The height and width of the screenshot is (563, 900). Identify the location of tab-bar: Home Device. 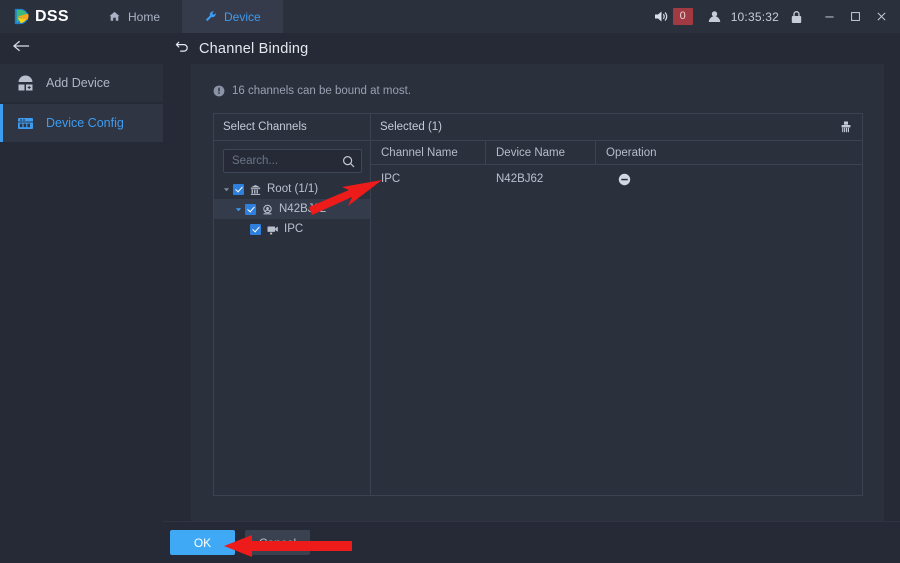
(184, 16).